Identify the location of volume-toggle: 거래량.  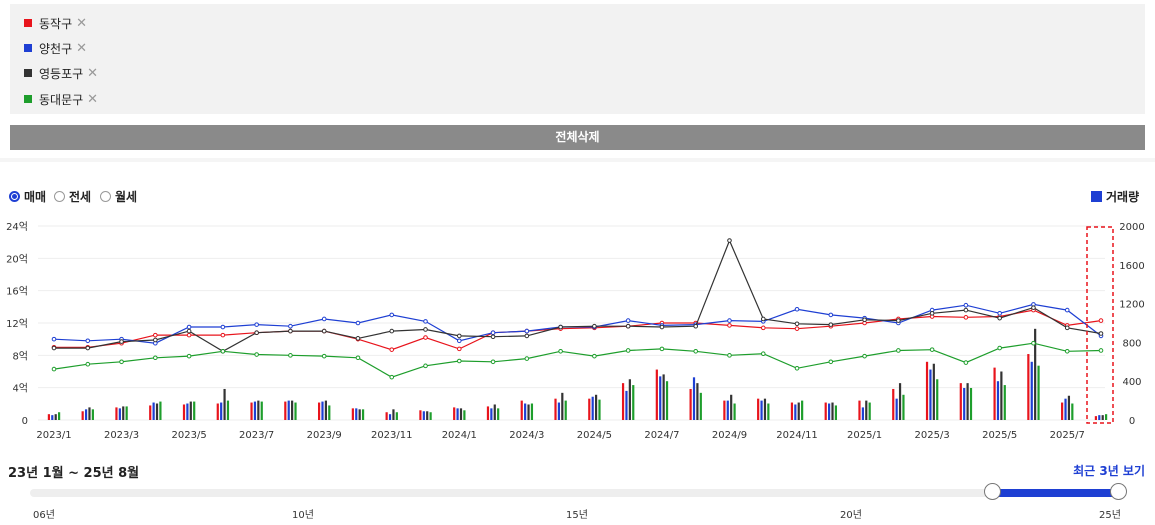
(1115, 196).